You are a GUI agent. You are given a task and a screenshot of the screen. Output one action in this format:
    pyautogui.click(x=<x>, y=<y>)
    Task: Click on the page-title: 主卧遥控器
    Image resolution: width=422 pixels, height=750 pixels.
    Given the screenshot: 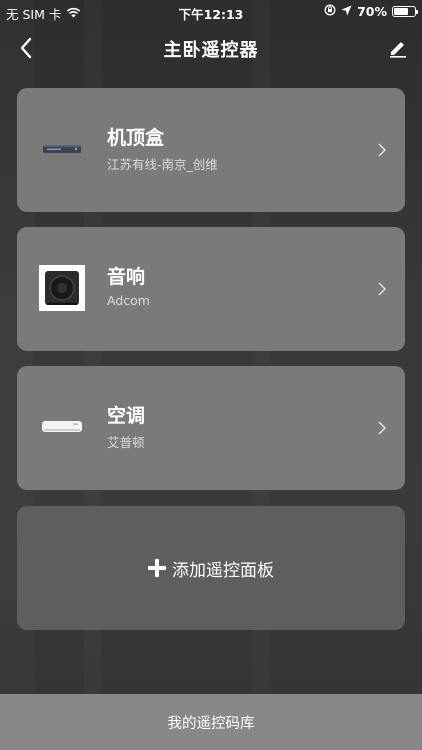 What is the action you would take?
    pyautogui.click(x=211, y=50)
    